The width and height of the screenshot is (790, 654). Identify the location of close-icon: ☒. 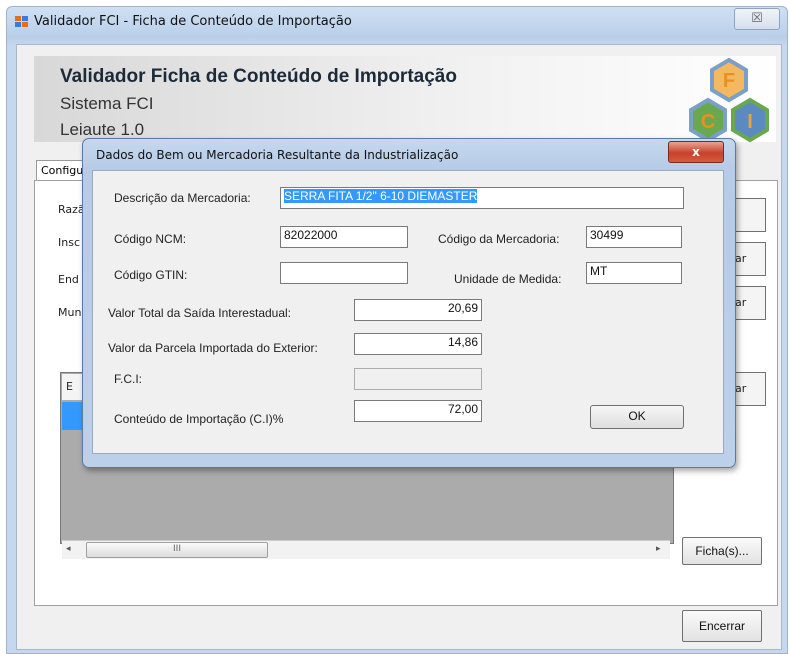
(757, 18).